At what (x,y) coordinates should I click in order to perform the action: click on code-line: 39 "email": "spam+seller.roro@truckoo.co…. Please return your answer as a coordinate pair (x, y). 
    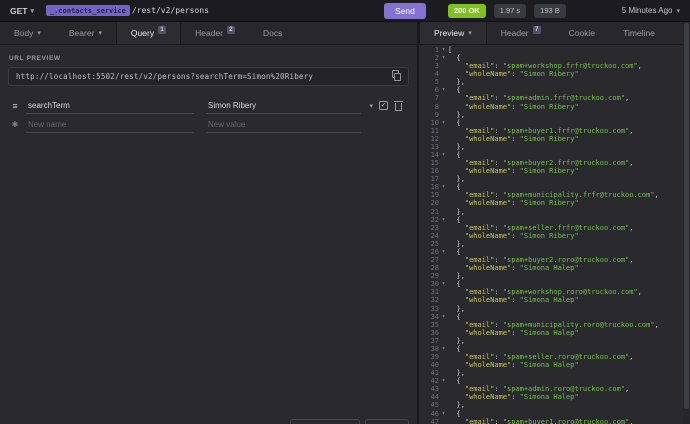
    Looking at the image, I should click on (554, 357).